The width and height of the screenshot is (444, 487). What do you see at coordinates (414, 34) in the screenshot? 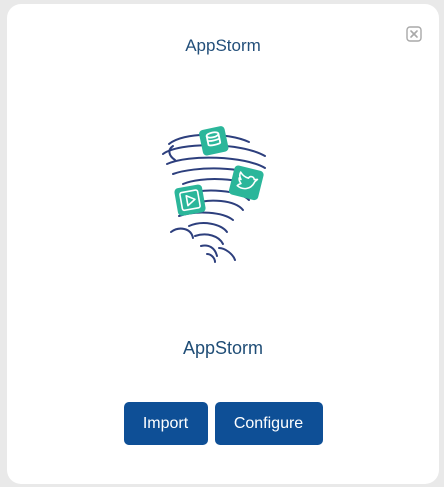
I see `close-icon` at bounding box center [414, 34].